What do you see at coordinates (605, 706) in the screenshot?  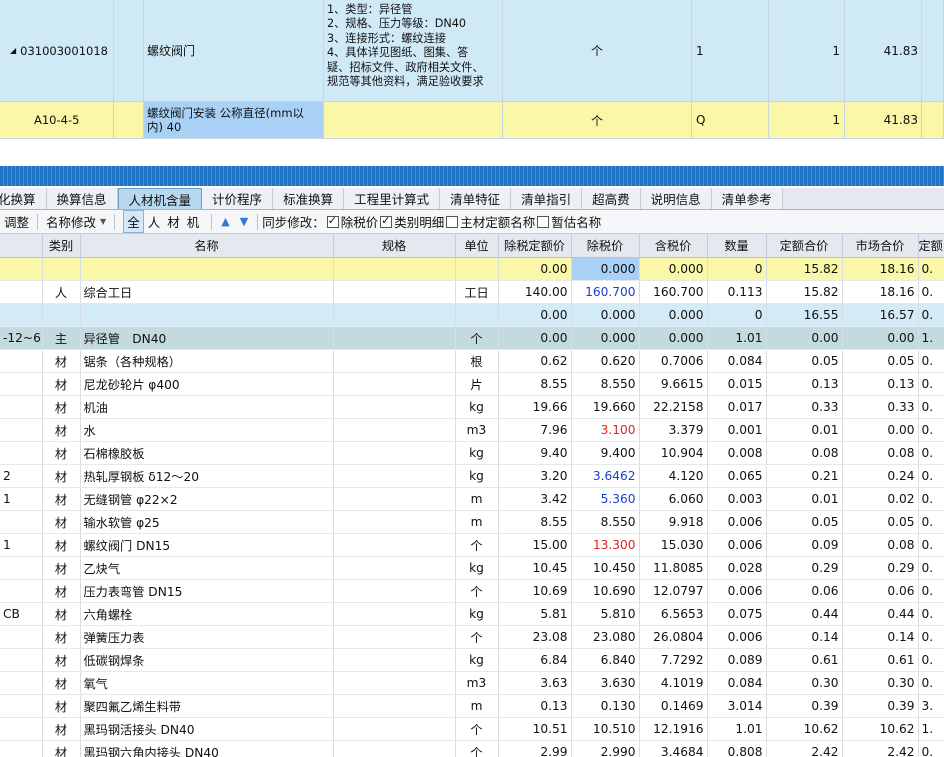 I see `table-cell: 0.130` at bounding box center [605, 706].